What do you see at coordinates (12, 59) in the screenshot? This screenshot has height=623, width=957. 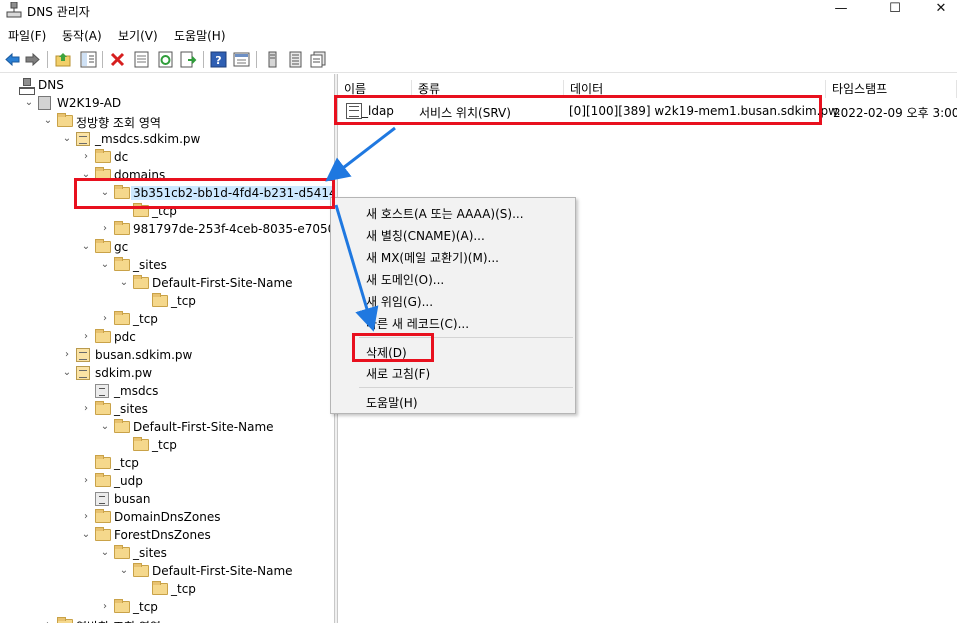 I see `back-arrow-icon` at bounding box center [12, 59].